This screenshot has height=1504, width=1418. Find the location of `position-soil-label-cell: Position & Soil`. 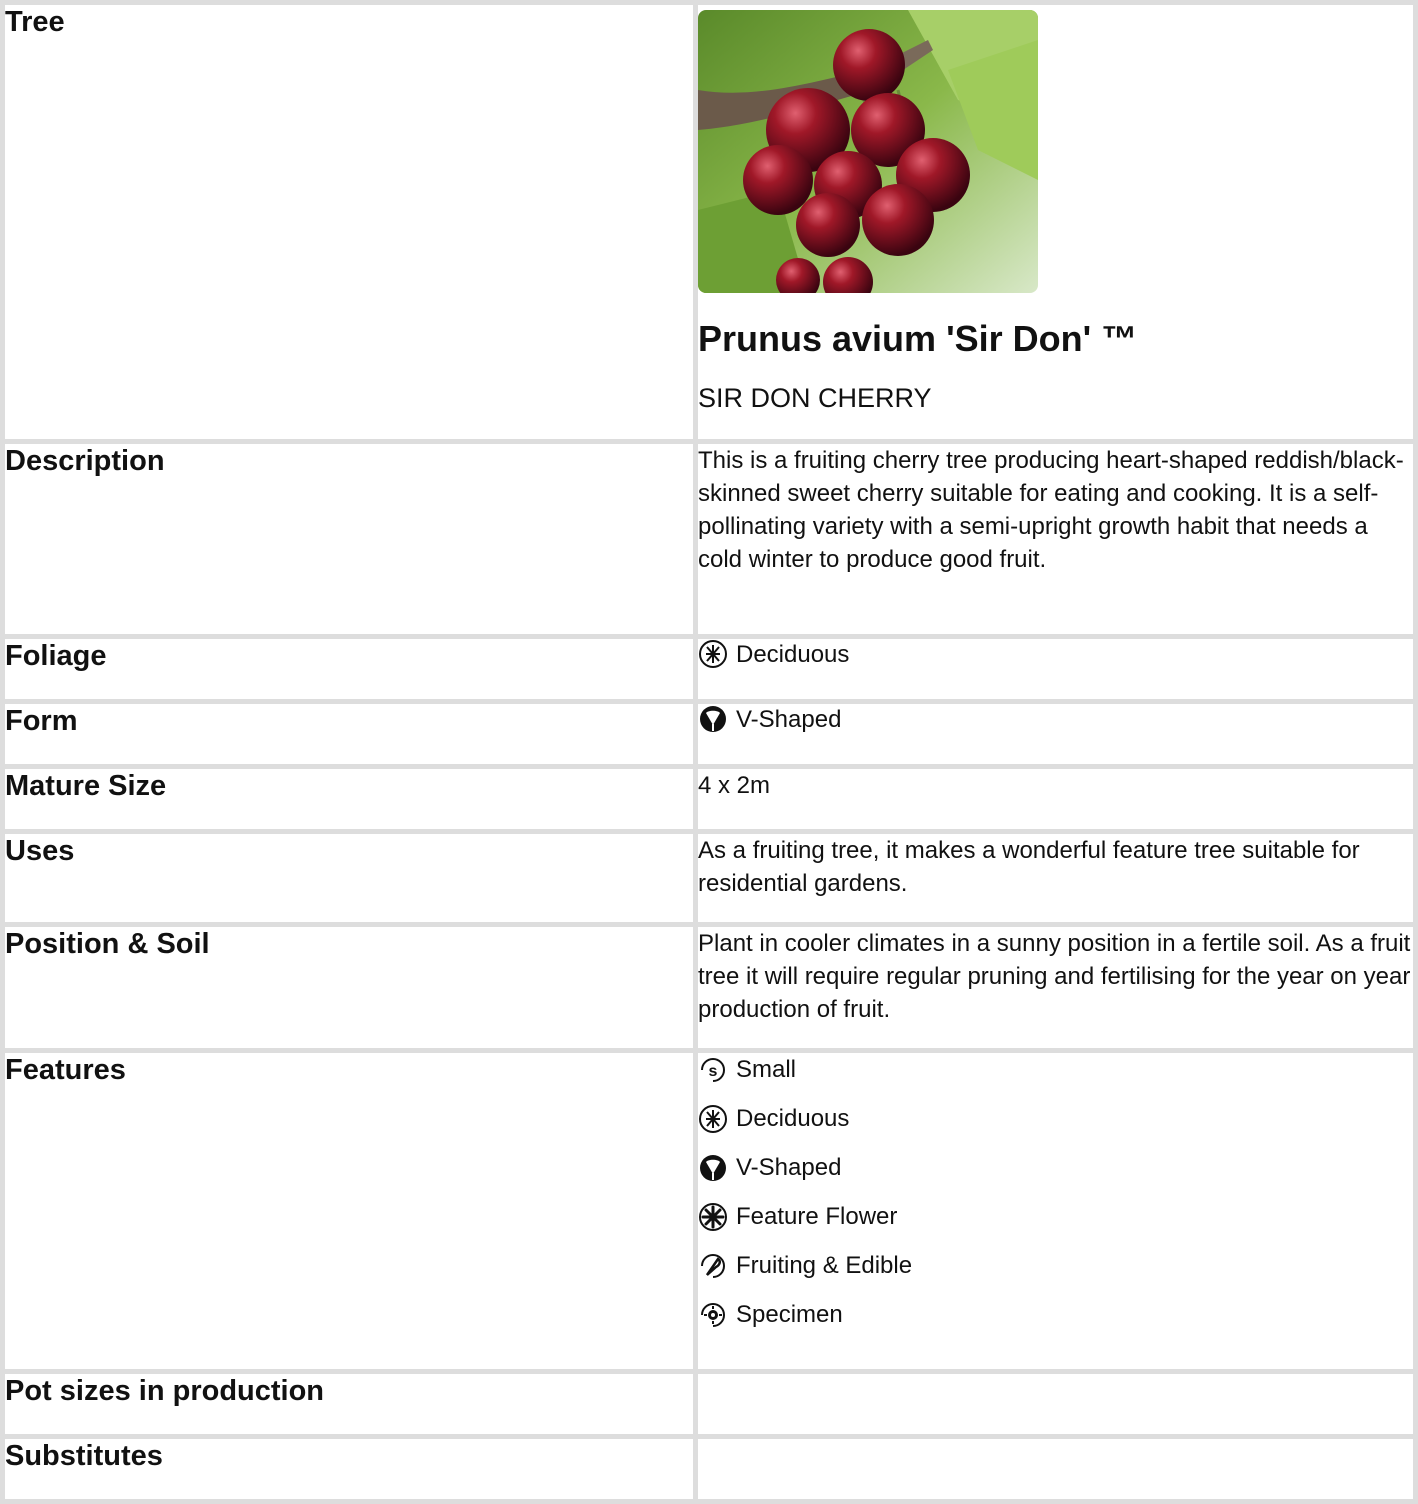

position-soil-label-cell: Position & Soil is located at coordinates (349, 987).